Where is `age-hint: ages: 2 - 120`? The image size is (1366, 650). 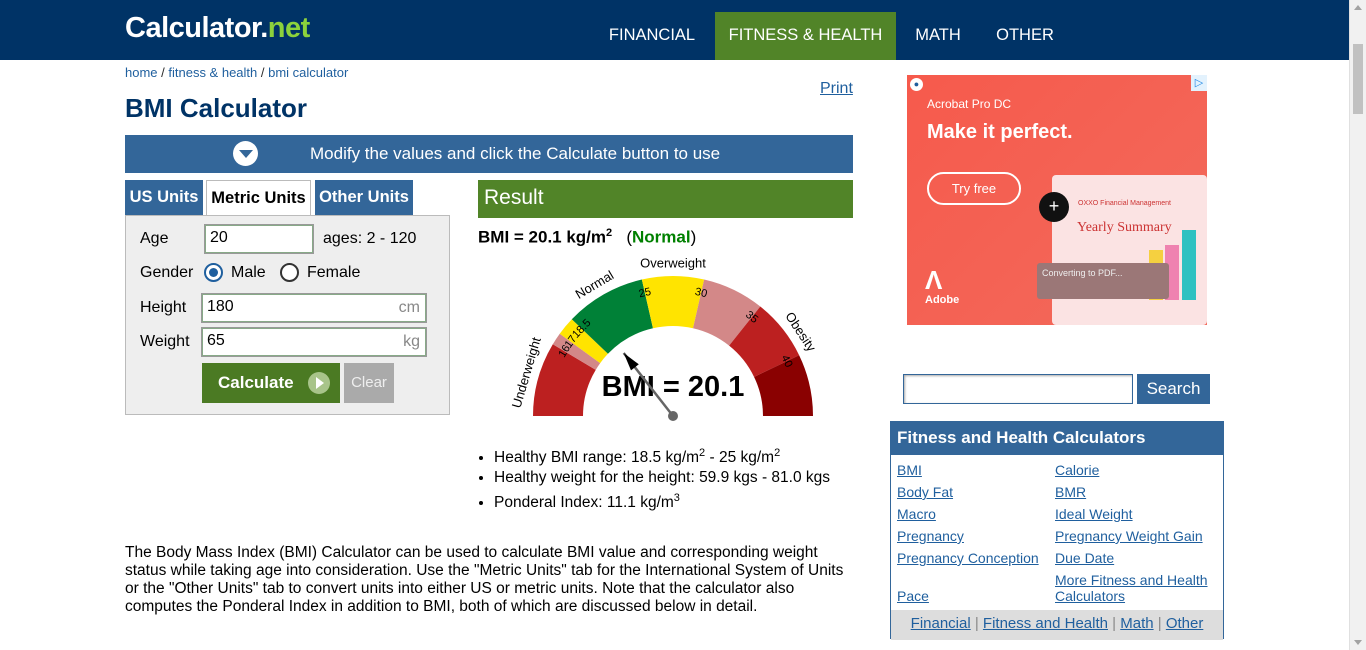 age-hint: ages: 2 - 120 is located at coordinates (370, 238).